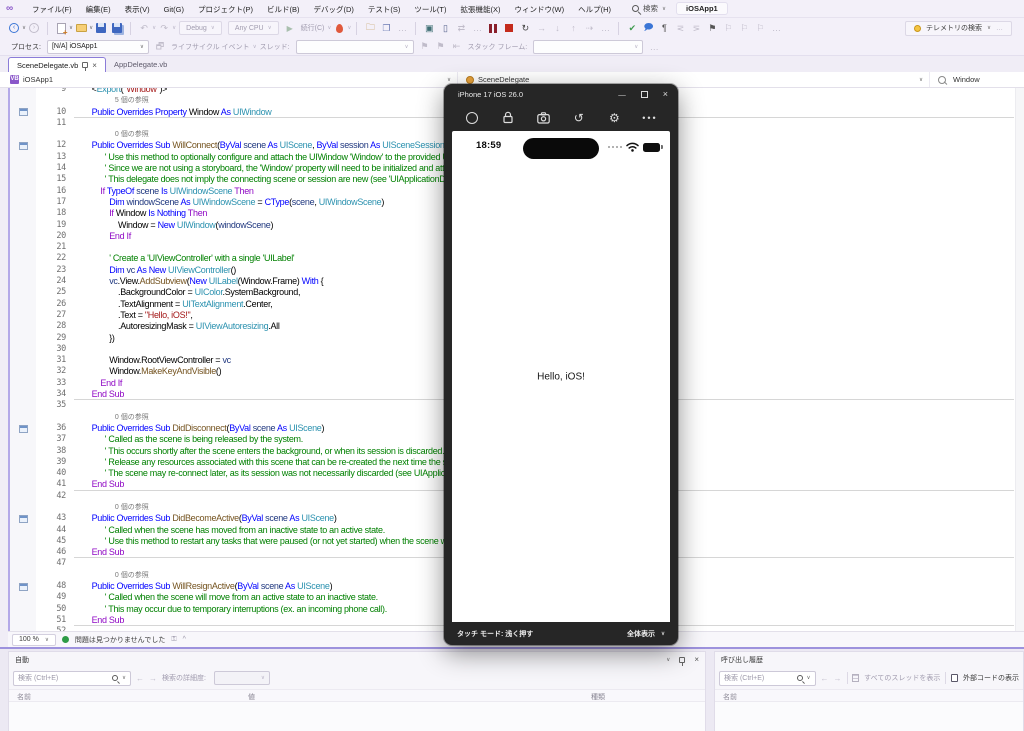  I want to click on undo-button: ↶, so click(144, 28).